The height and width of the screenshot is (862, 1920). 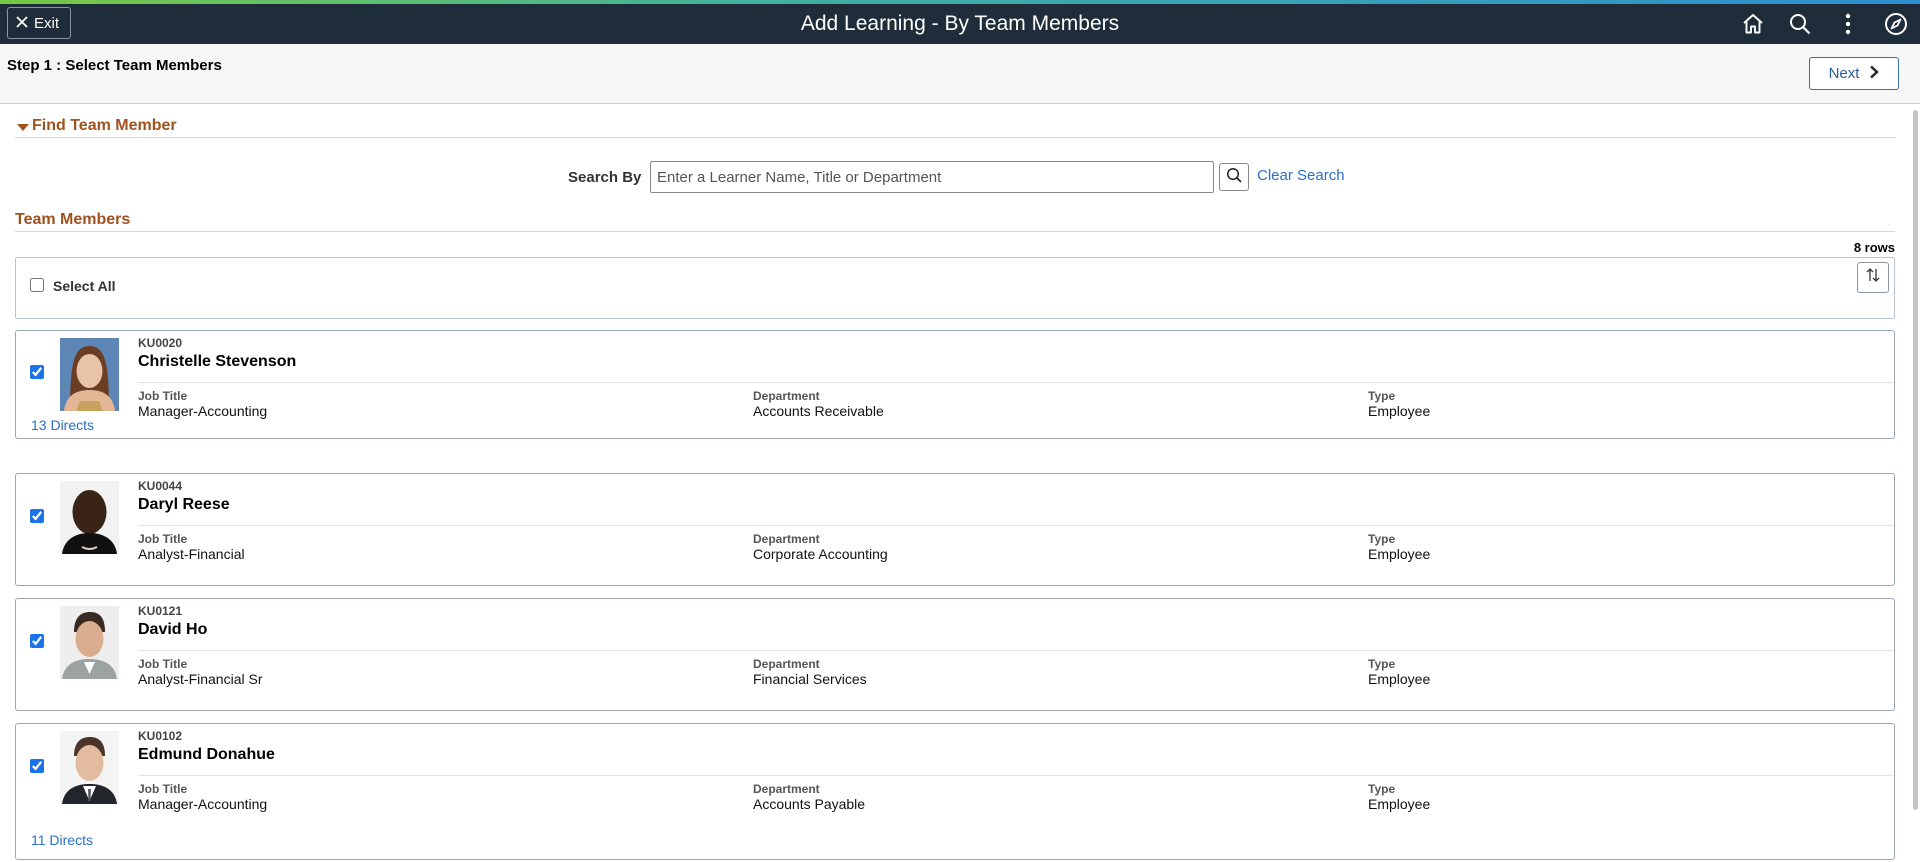 I want to click on chevron-right-icon, so click(x=1874, y=74).